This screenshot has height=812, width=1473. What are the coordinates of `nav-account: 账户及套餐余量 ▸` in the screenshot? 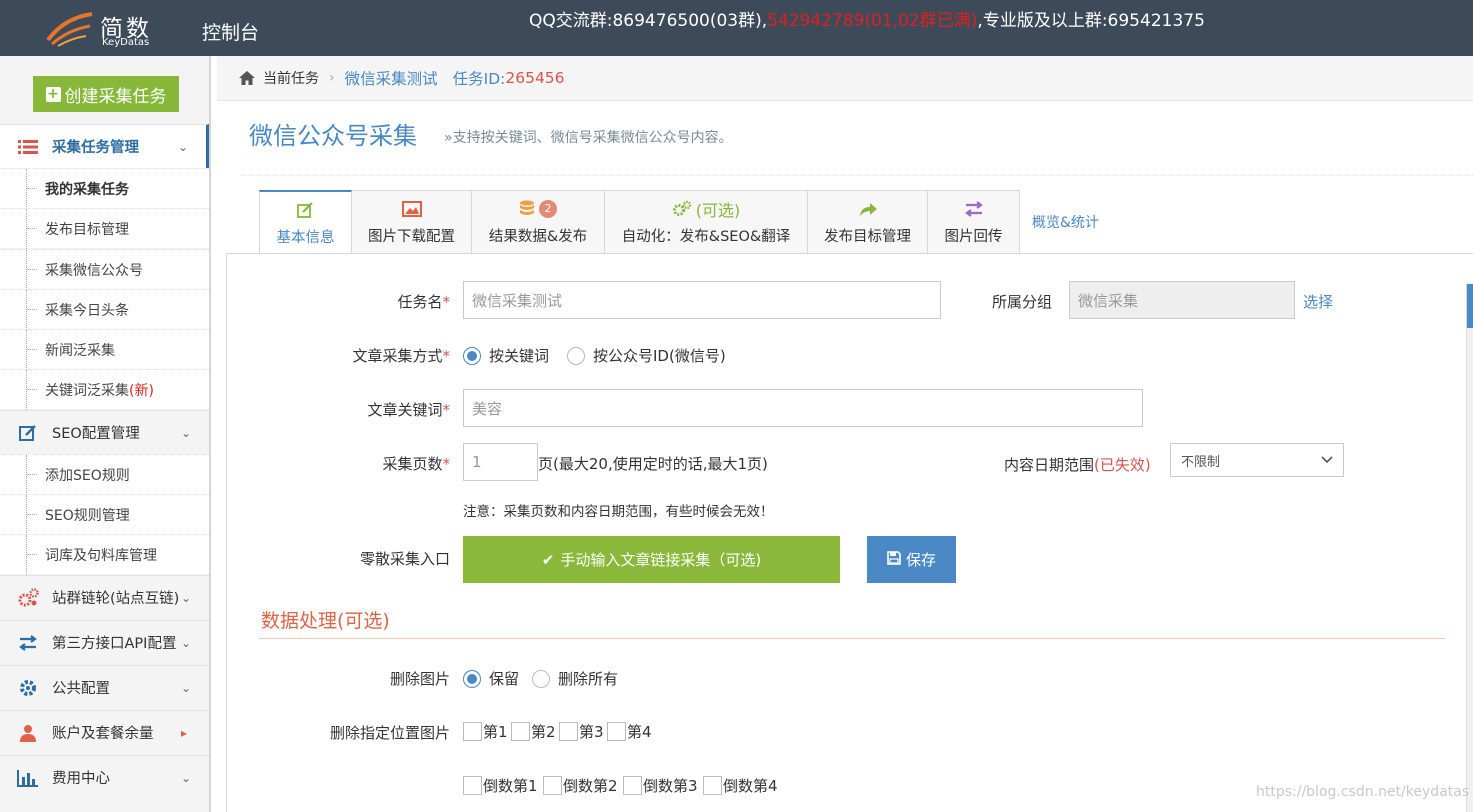 It's located at (104, 732).